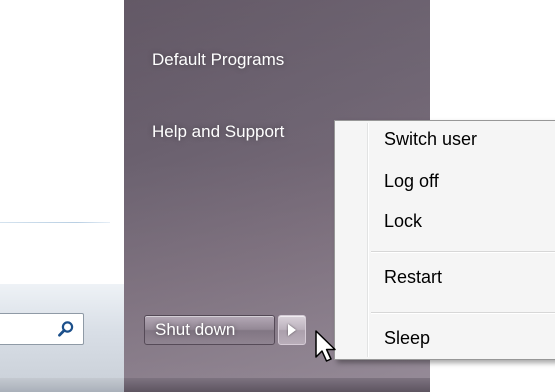 This screenshot has height=392, width=555. What do you see at coordinates (403, 221) in the screenshot?
I see `menu-item-lock: Lock` at bounding box center [403, 221].